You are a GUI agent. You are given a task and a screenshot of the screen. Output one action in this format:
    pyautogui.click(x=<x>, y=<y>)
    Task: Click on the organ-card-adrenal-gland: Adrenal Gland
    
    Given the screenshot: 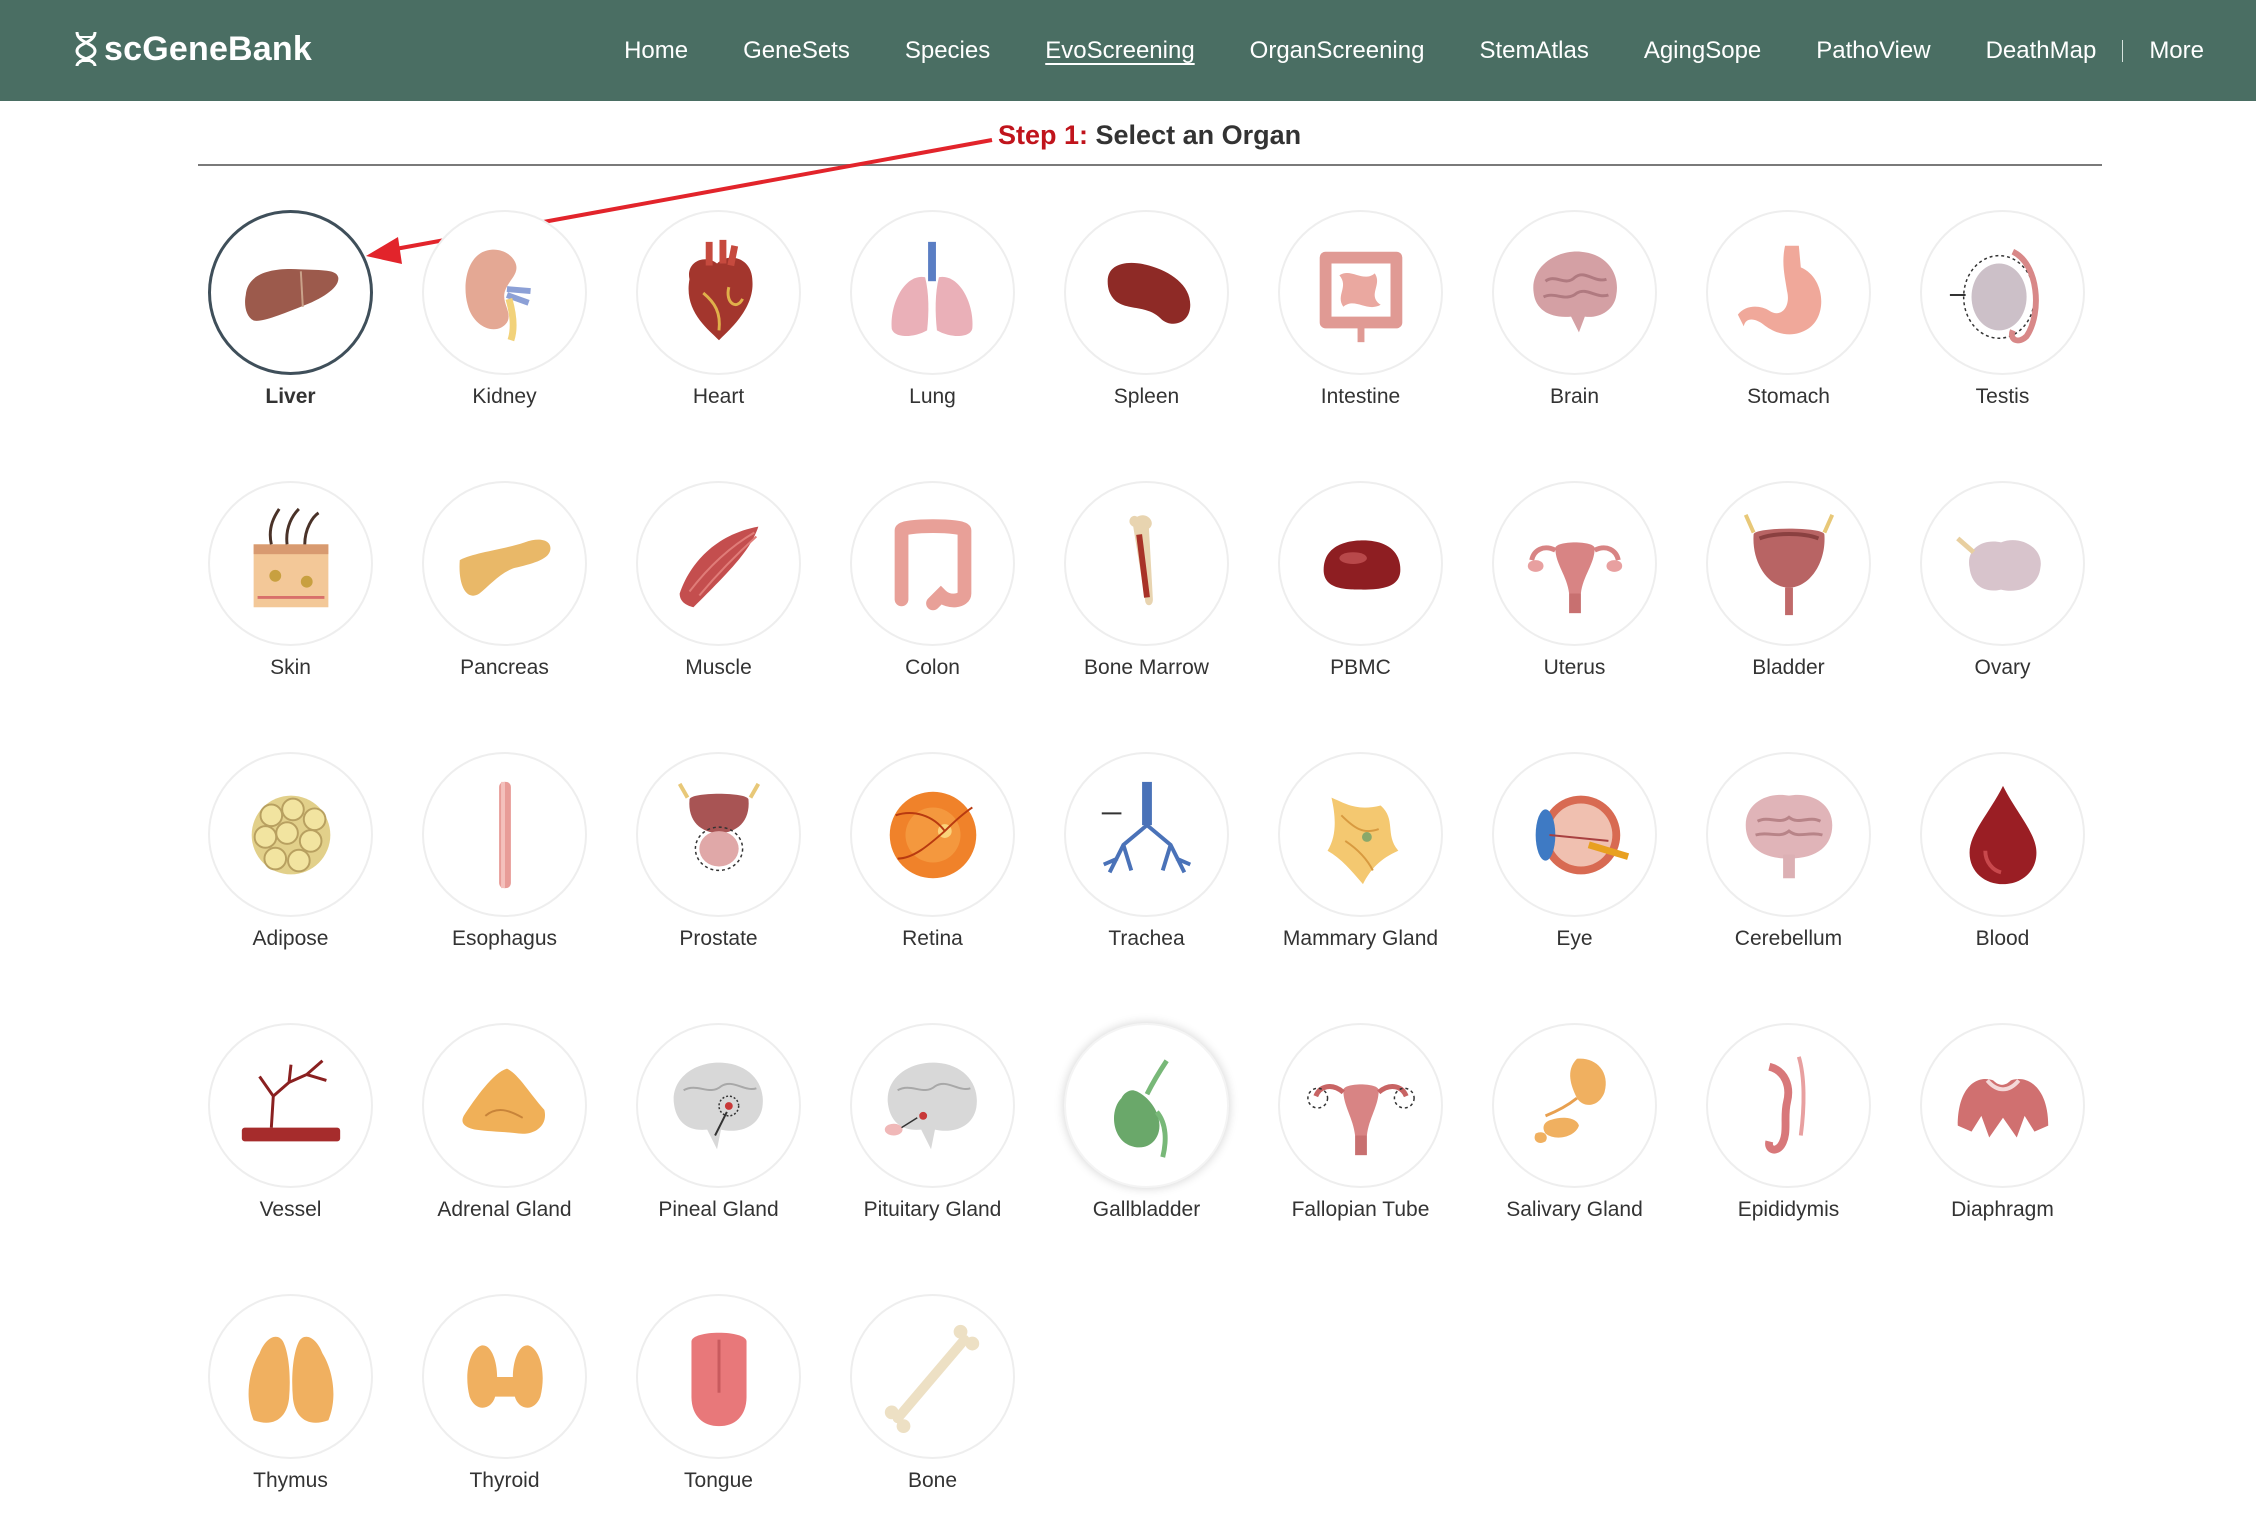 What is the action you would take?
    pyautogui.click(x=504, y=1122)
    